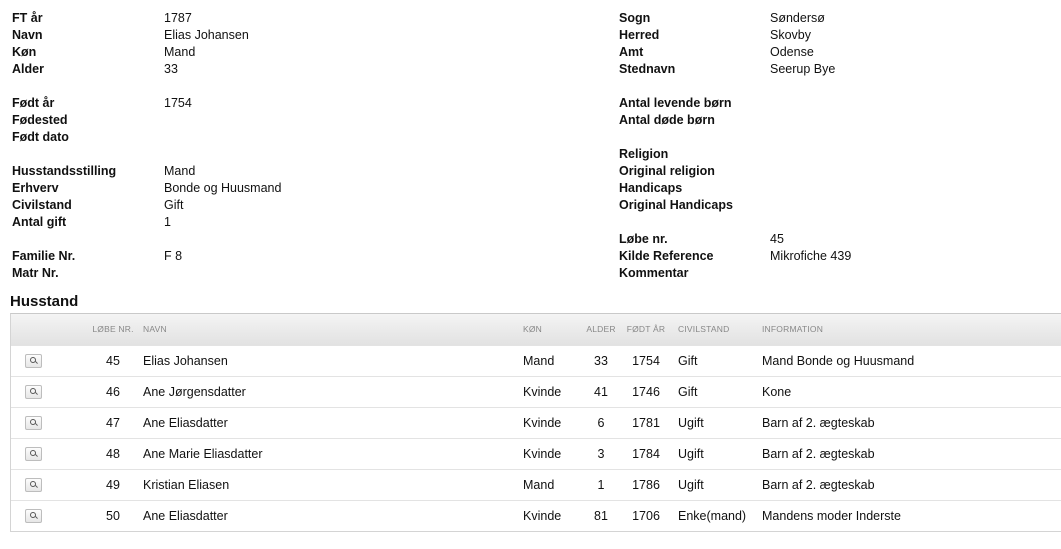 This screenshot has width=1061, height=549. I want to click on field-row: Original religion, so click(735, 171).